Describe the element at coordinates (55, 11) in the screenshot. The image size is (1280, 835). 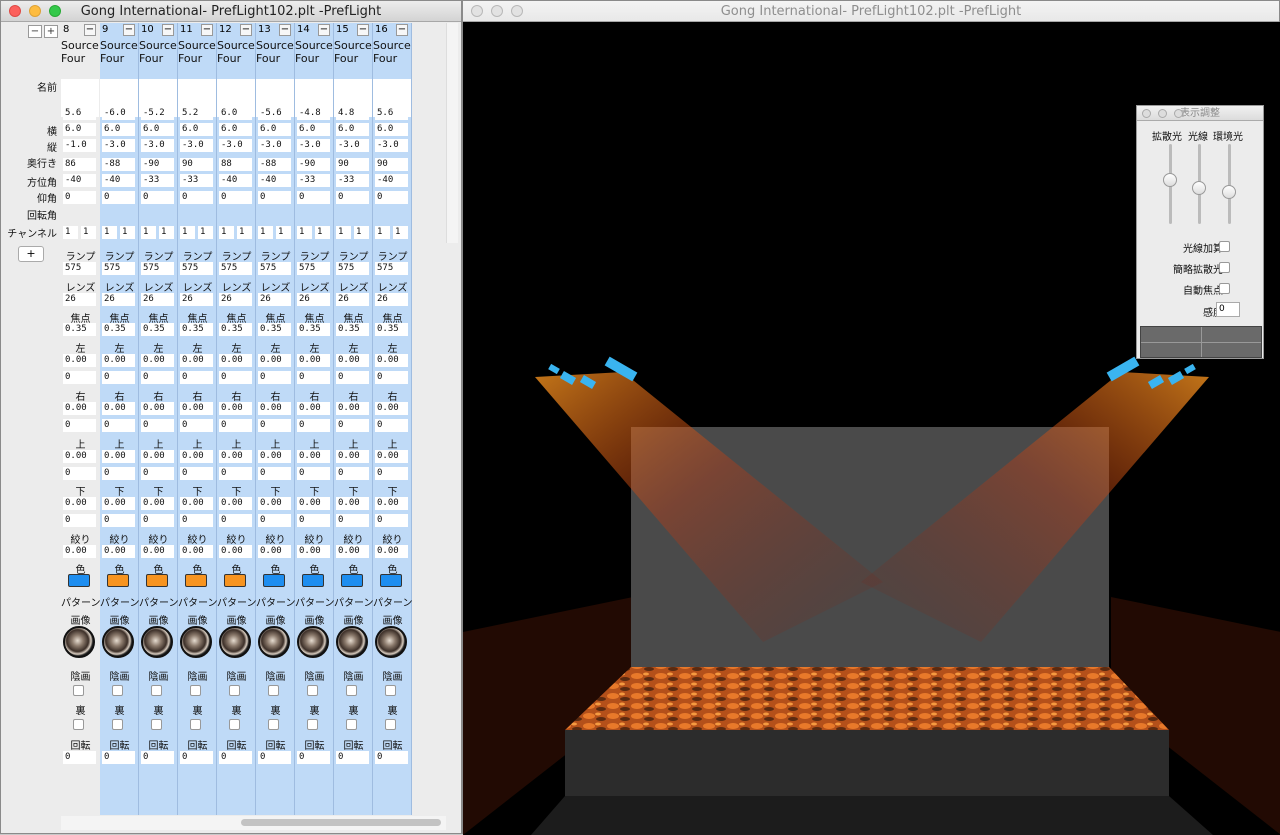
I see `zoom-button` at that location.